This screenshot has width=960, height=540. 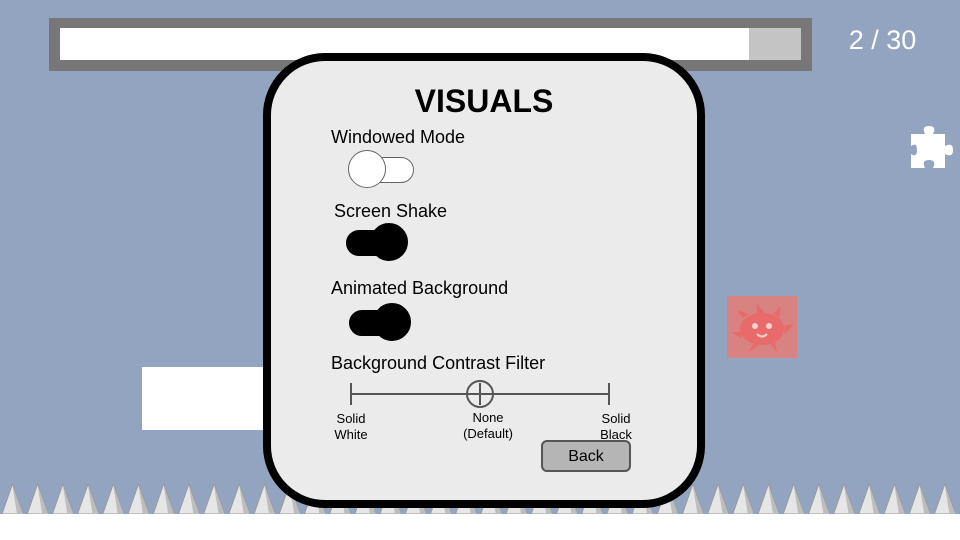 What do you see at coordinates (616, 427) in the screenshot?
I see `stop-solid-black-label: Solid Black` at bounding box center [616, 427].